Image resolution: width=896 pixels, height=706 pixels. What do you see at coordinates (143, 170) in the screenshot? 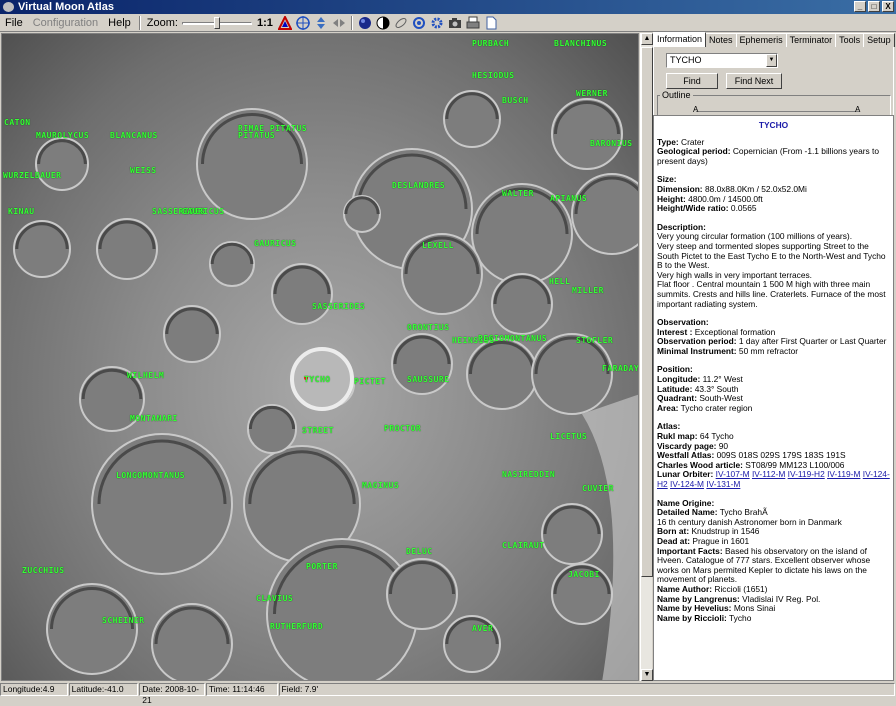
I see `map-feature-label: WEISS` at bounding box center [143, 170].